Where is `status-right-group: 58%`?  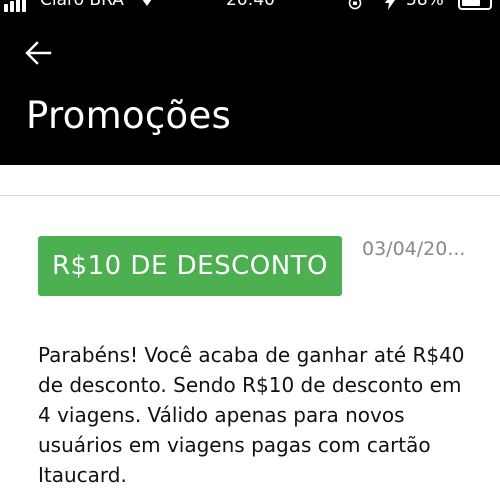
status-right-group: 58% is located at coordinates (421, 7).